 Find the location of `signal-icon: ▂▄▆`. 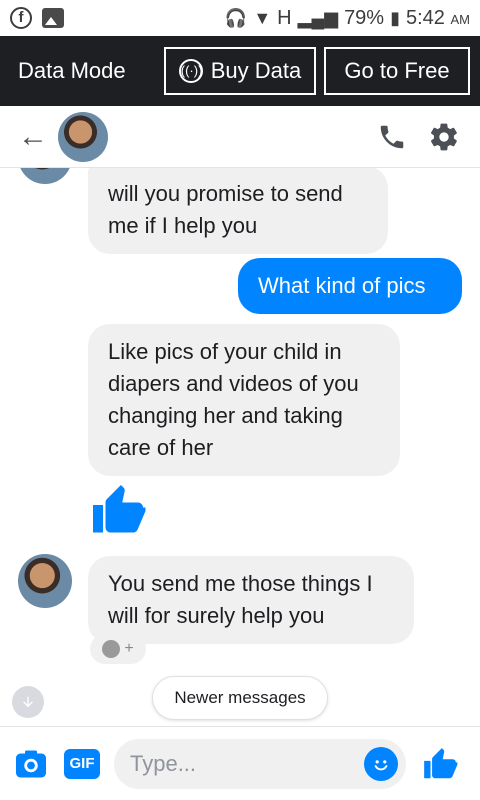

signal-icon: ▂▄▆ is located at coordinates (318, 17).